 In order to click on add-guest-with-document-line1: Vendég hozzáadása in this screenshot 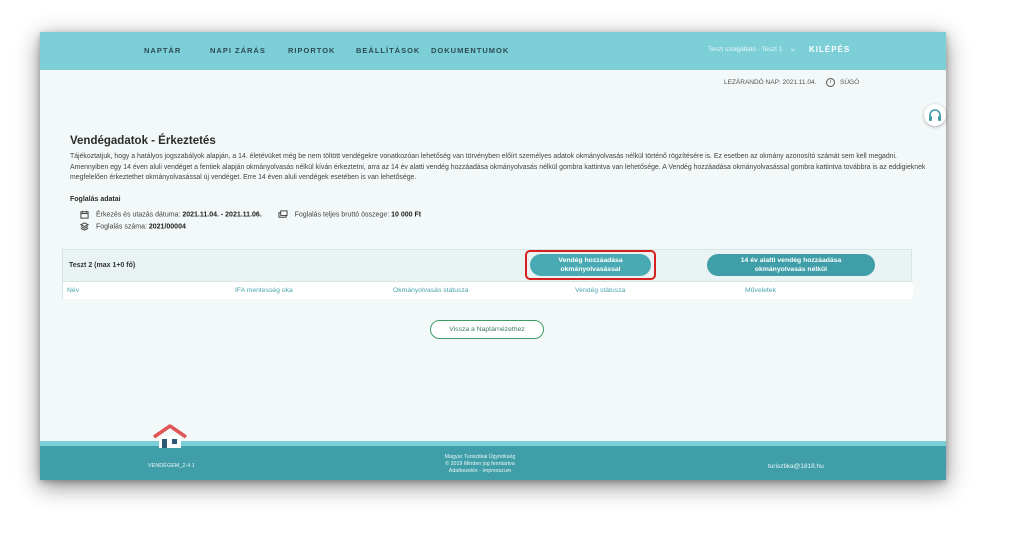, I will do `click(590, 260)`.